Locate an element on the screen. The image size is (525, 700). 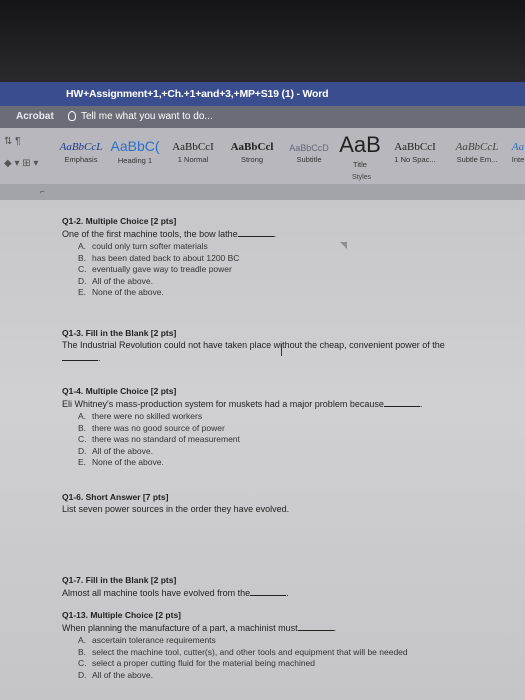
style-intense: Aa Inte is located at coordinates (516, 153).